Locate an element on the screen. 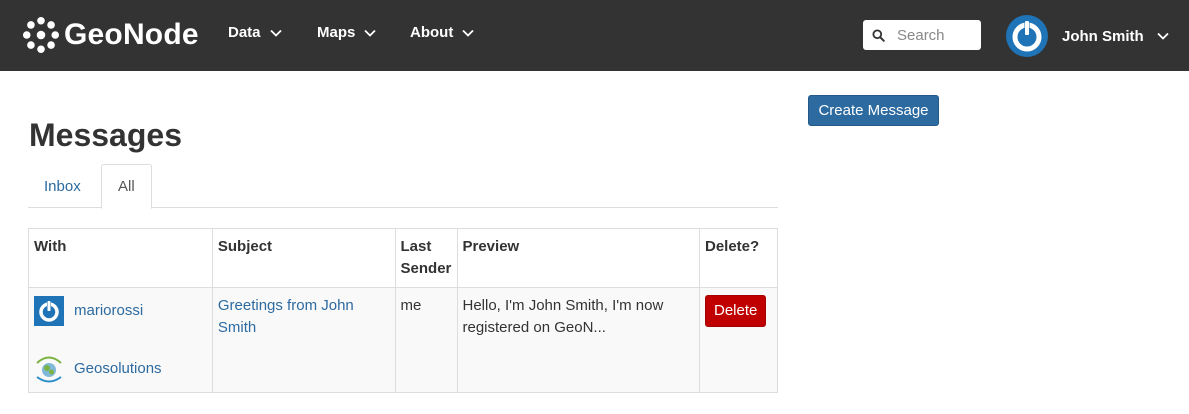  geonode-logo-icon is located at coordinates (41, 35).